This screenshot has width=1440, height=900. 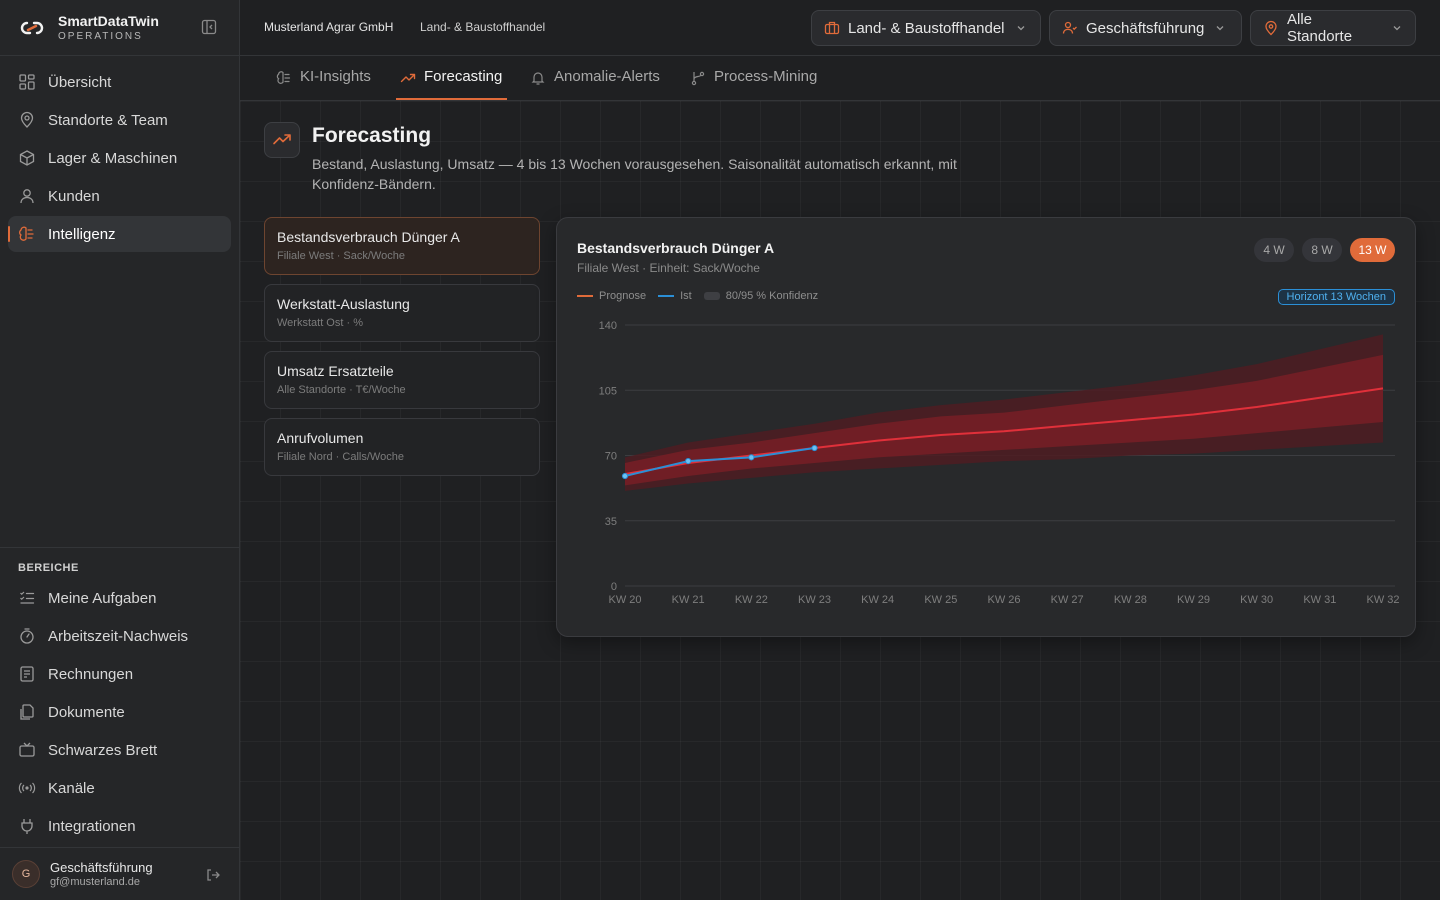 I want to click on sidebar-item-rechnungen: Rechnungen, so click(x=119, y=674).